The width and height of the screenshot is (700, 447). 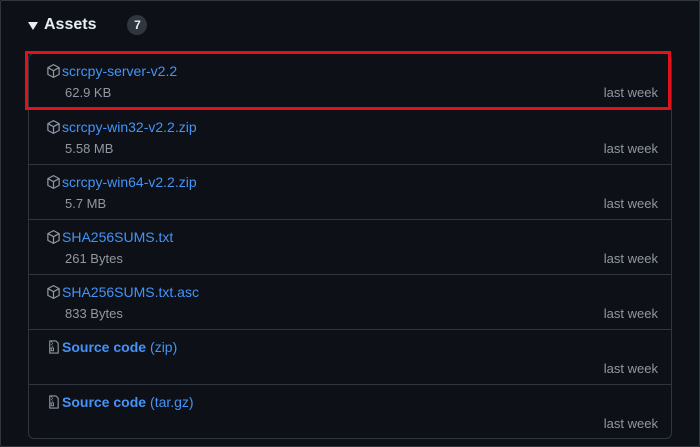 What do you see at coordinates (130, 292) in the screenshot?
I see `asset-link-sha256sums-asc: SHA256SUMS.txt.asc` at bounding box center [130, 292].